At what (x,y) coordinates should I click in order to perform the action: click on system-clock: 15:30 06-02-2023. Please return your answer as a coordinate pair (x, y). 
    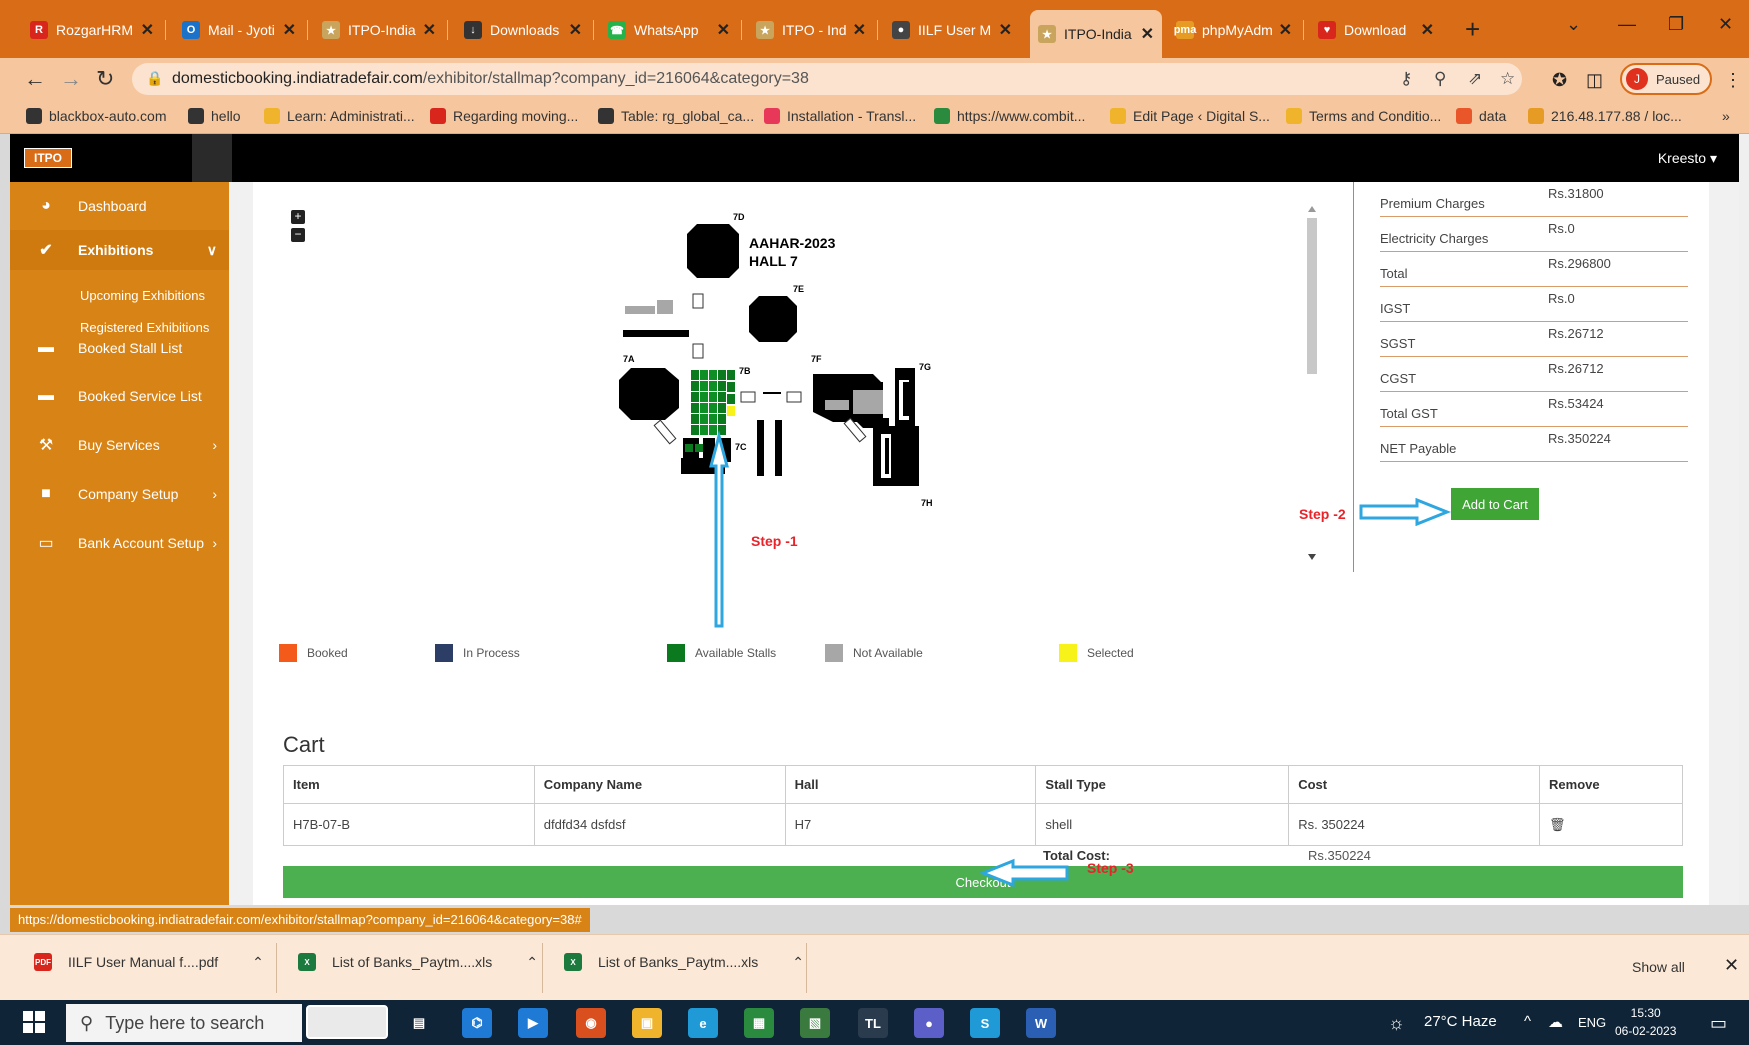
    Looking at the image, I should click on (1645, 1022).